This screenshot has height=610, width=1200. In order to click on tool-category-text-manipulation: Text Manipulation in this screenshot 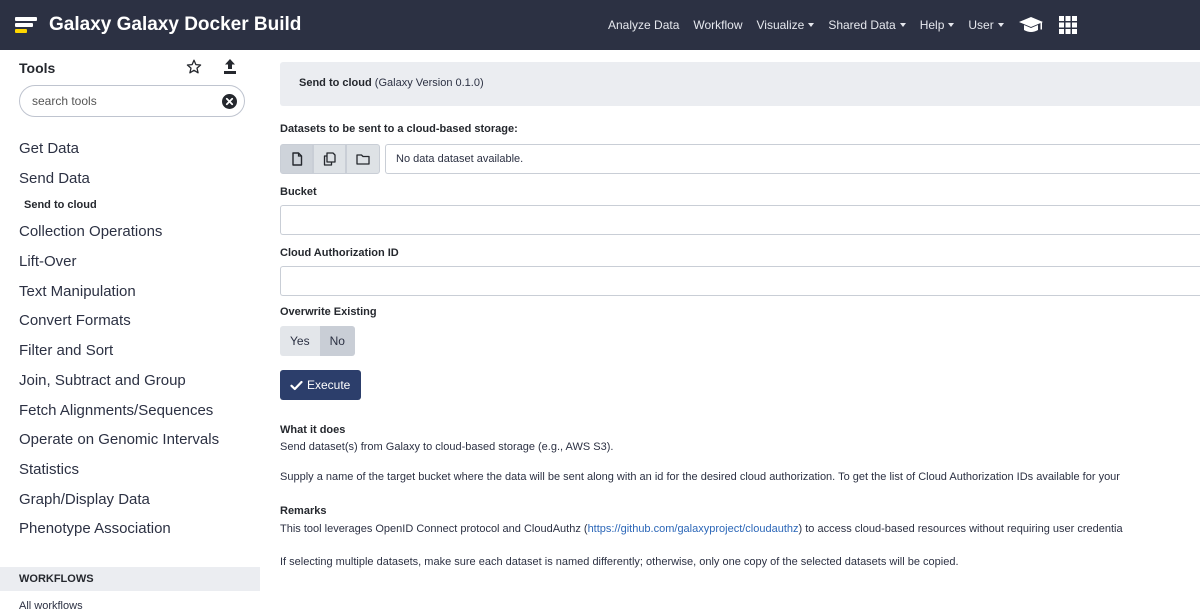, I will do `click(130, 292)`.